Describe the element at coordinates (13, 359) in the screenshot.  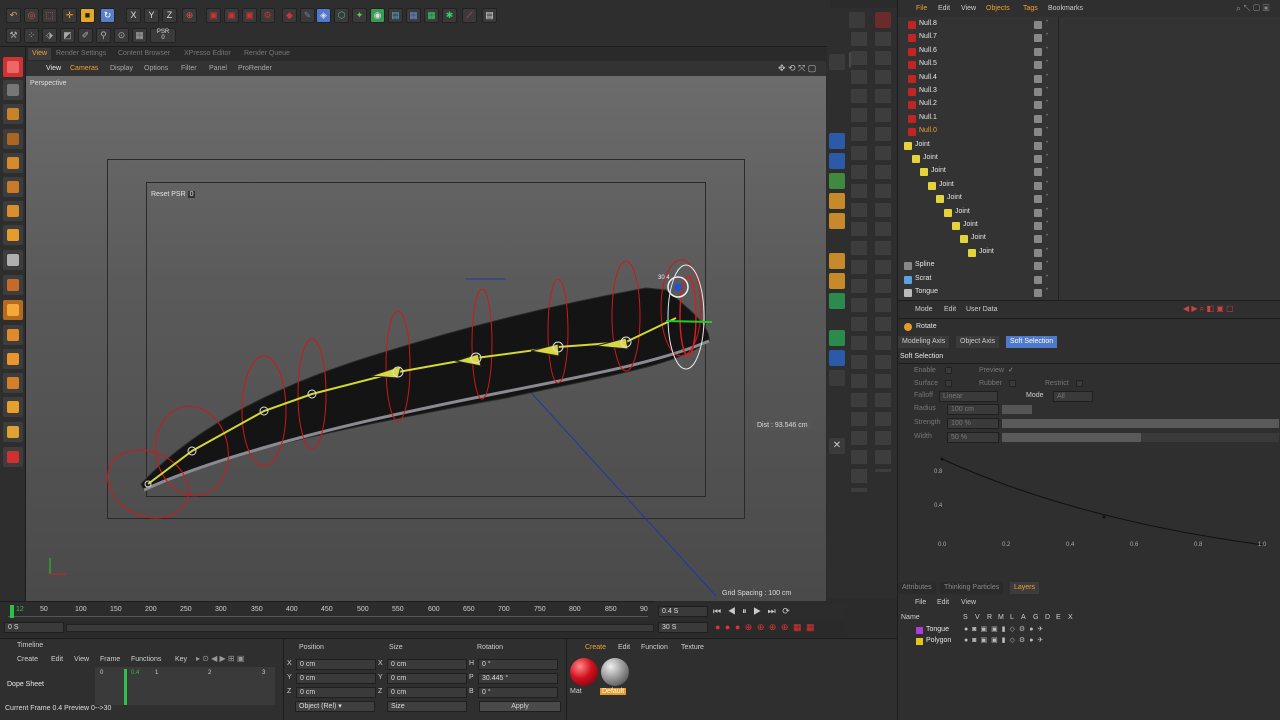
I see `quantize-icon` at that location.